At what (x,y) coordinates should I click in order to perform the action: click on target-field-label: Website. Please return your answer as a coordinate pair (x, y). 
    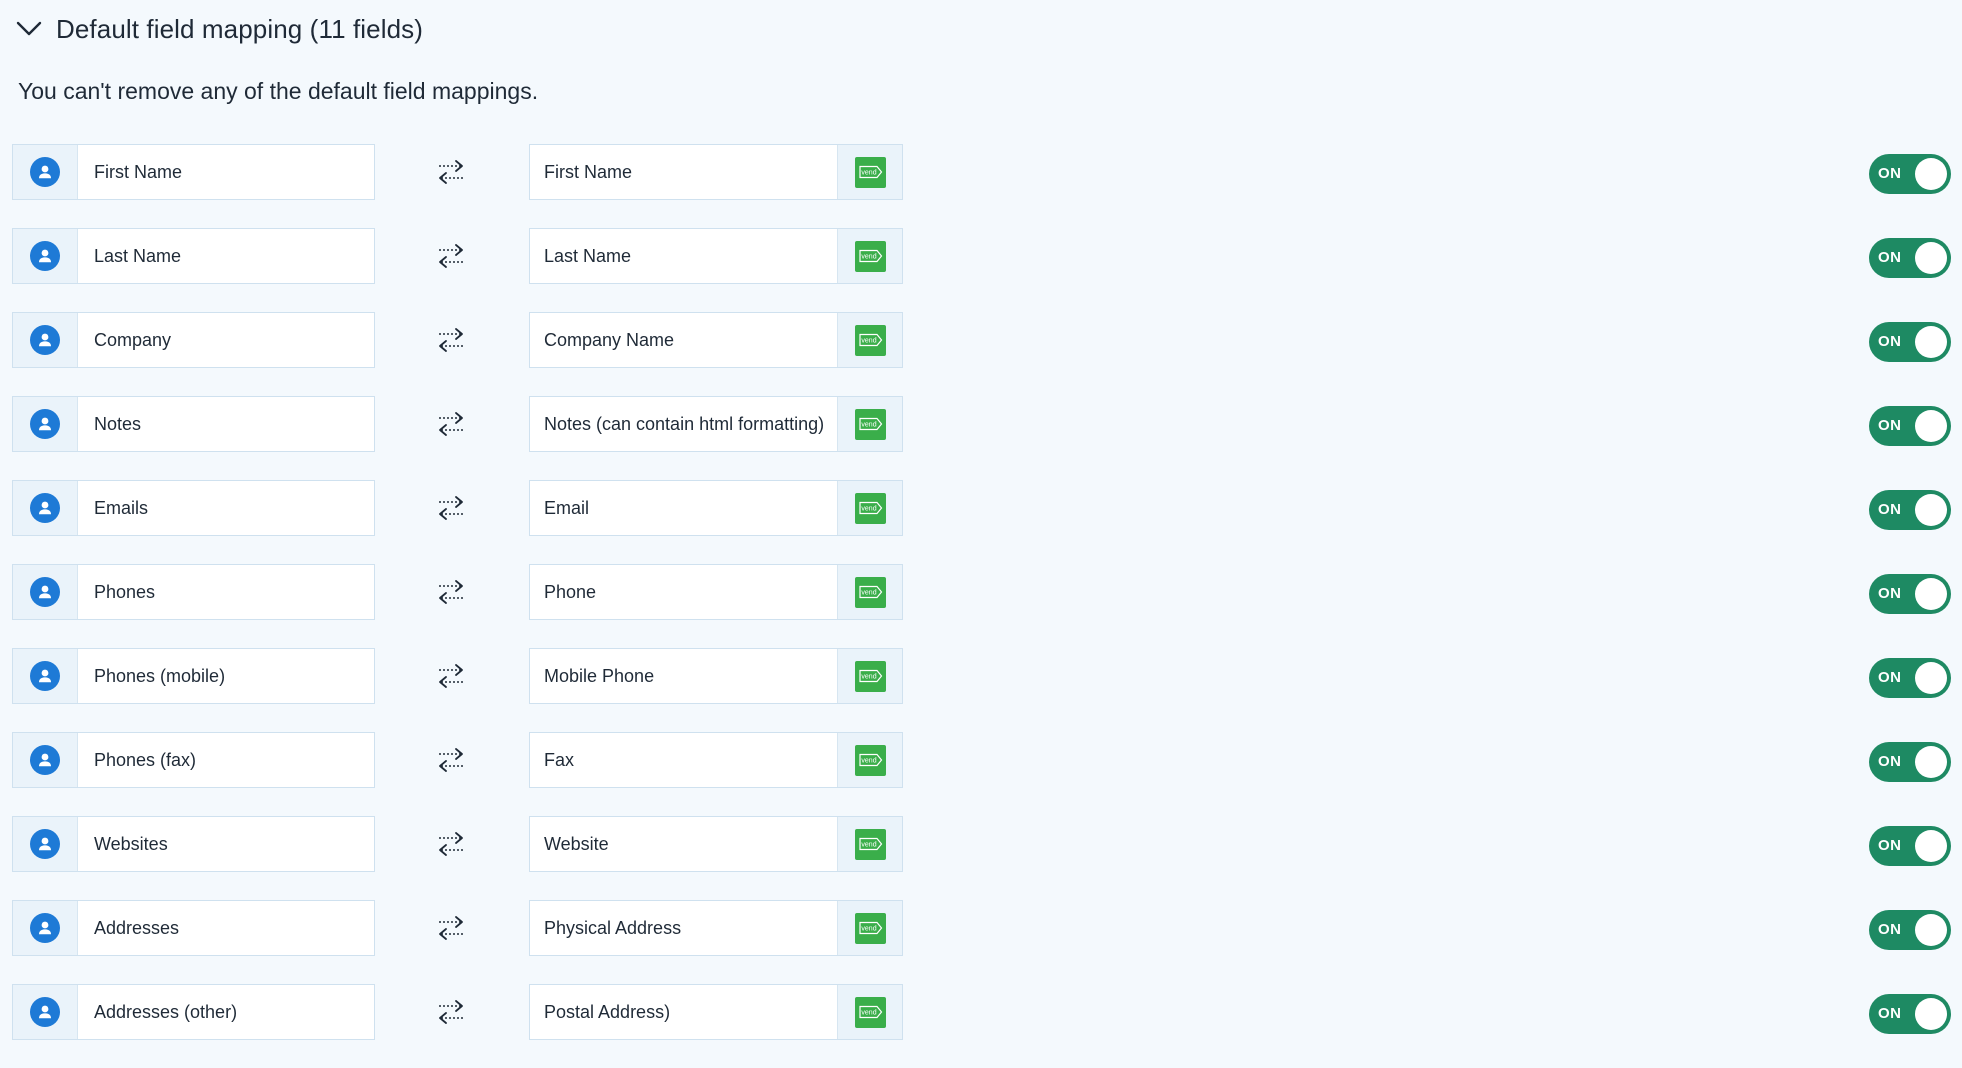
    Looking at the image, I should click on (576, 843).